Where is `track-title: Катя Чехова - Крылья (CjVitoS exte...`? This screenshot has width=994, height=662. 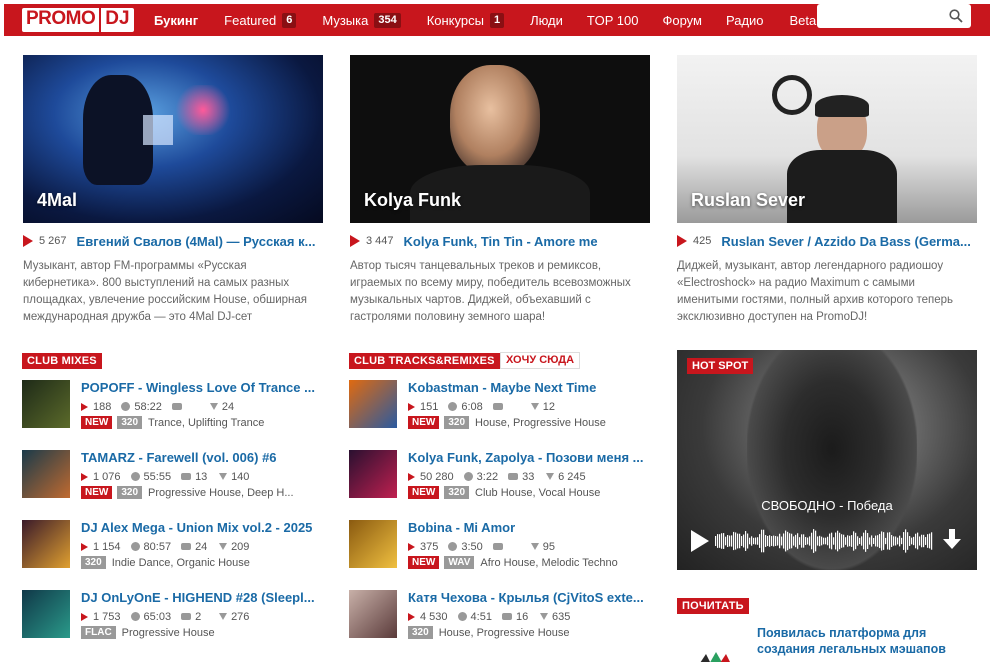
track-title: Катя Чехова - Крылья (CjVitoS exte... is located at coordinates (528, 598).